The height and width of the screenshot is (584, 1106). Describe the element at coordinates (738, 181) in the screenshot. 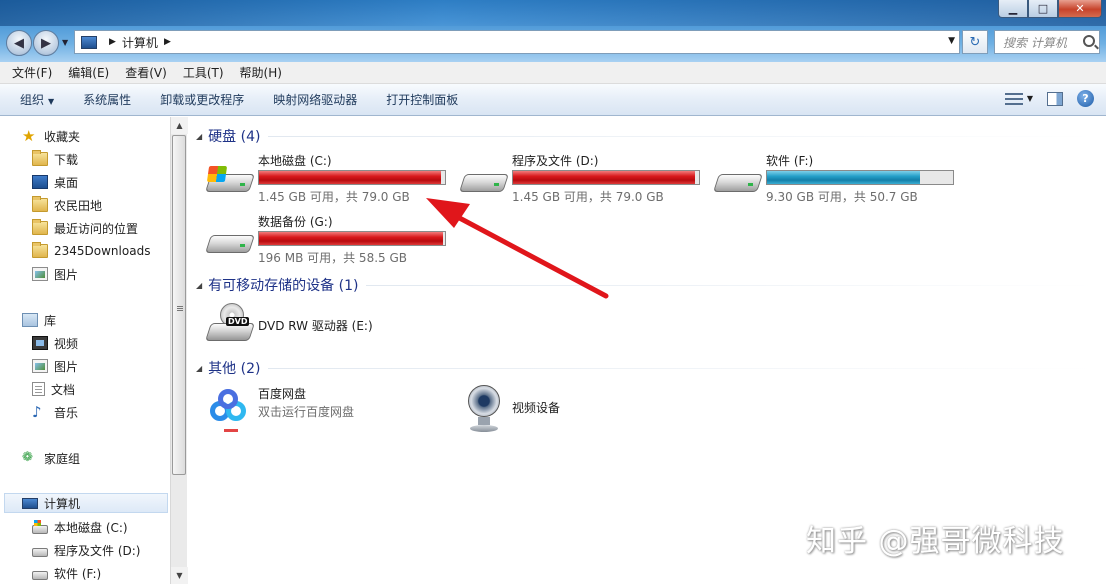

I see `drive-icon` at that location.